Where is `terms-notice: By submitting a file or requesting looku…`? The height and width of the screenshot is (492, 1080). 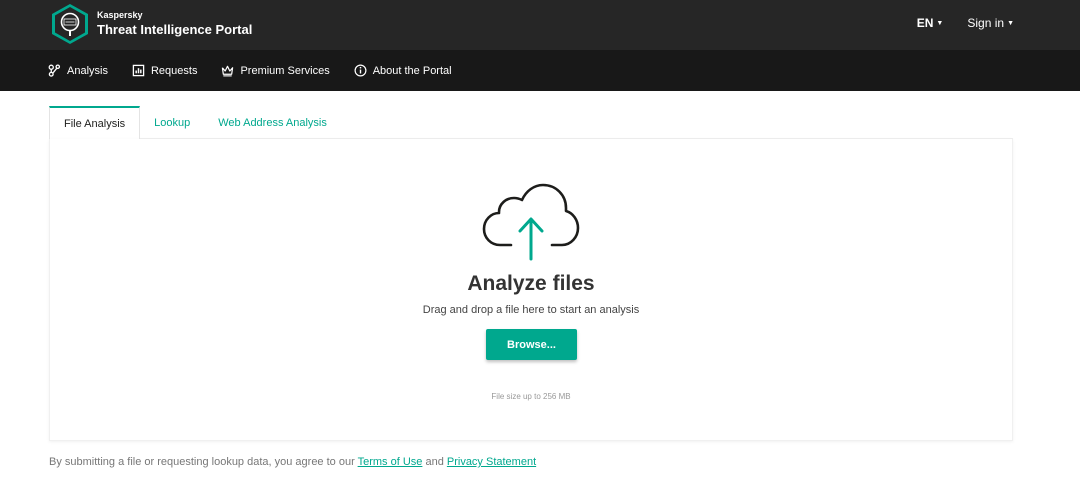
terms-notice: By submitting a file or requesting looku… is located at coordinates (292, 462).